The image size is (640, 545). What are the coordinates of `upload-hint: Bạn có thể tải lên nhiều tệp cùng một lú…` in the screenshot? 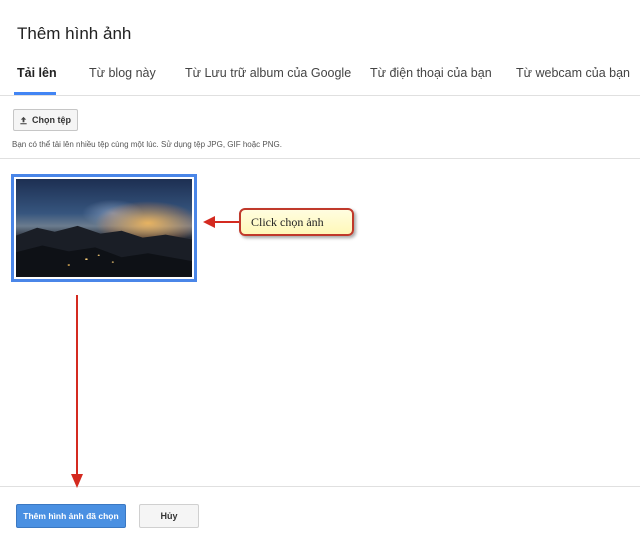 It's located at (147, 144).